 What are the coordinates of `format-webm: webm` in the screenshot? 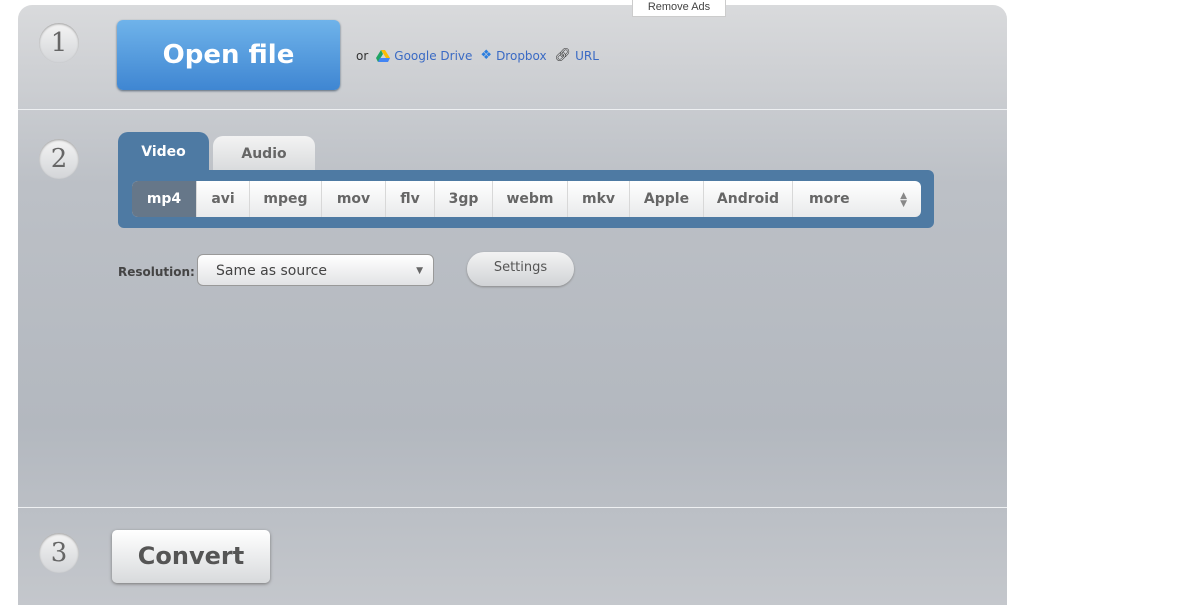 It's located at (530, 199).